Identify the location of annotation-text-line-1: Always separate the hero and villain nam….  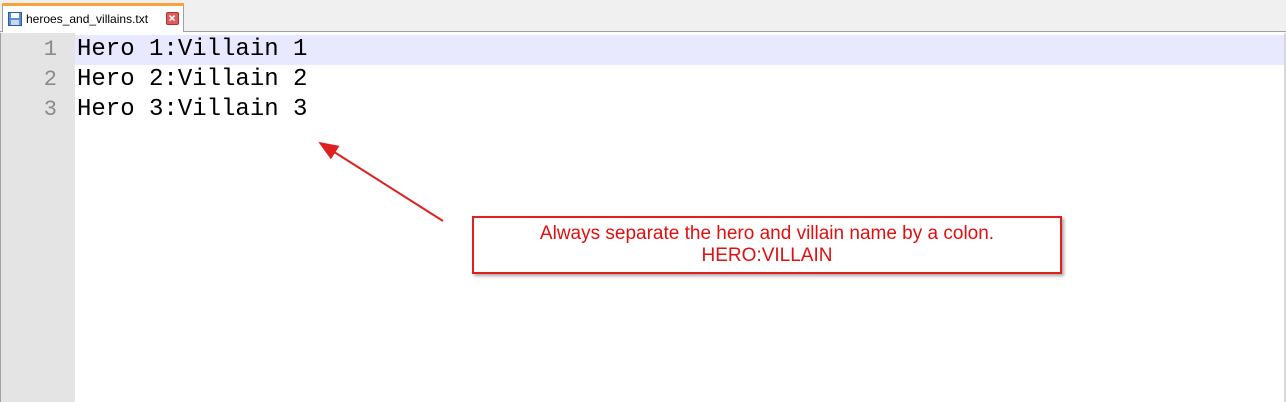
(767, 233).